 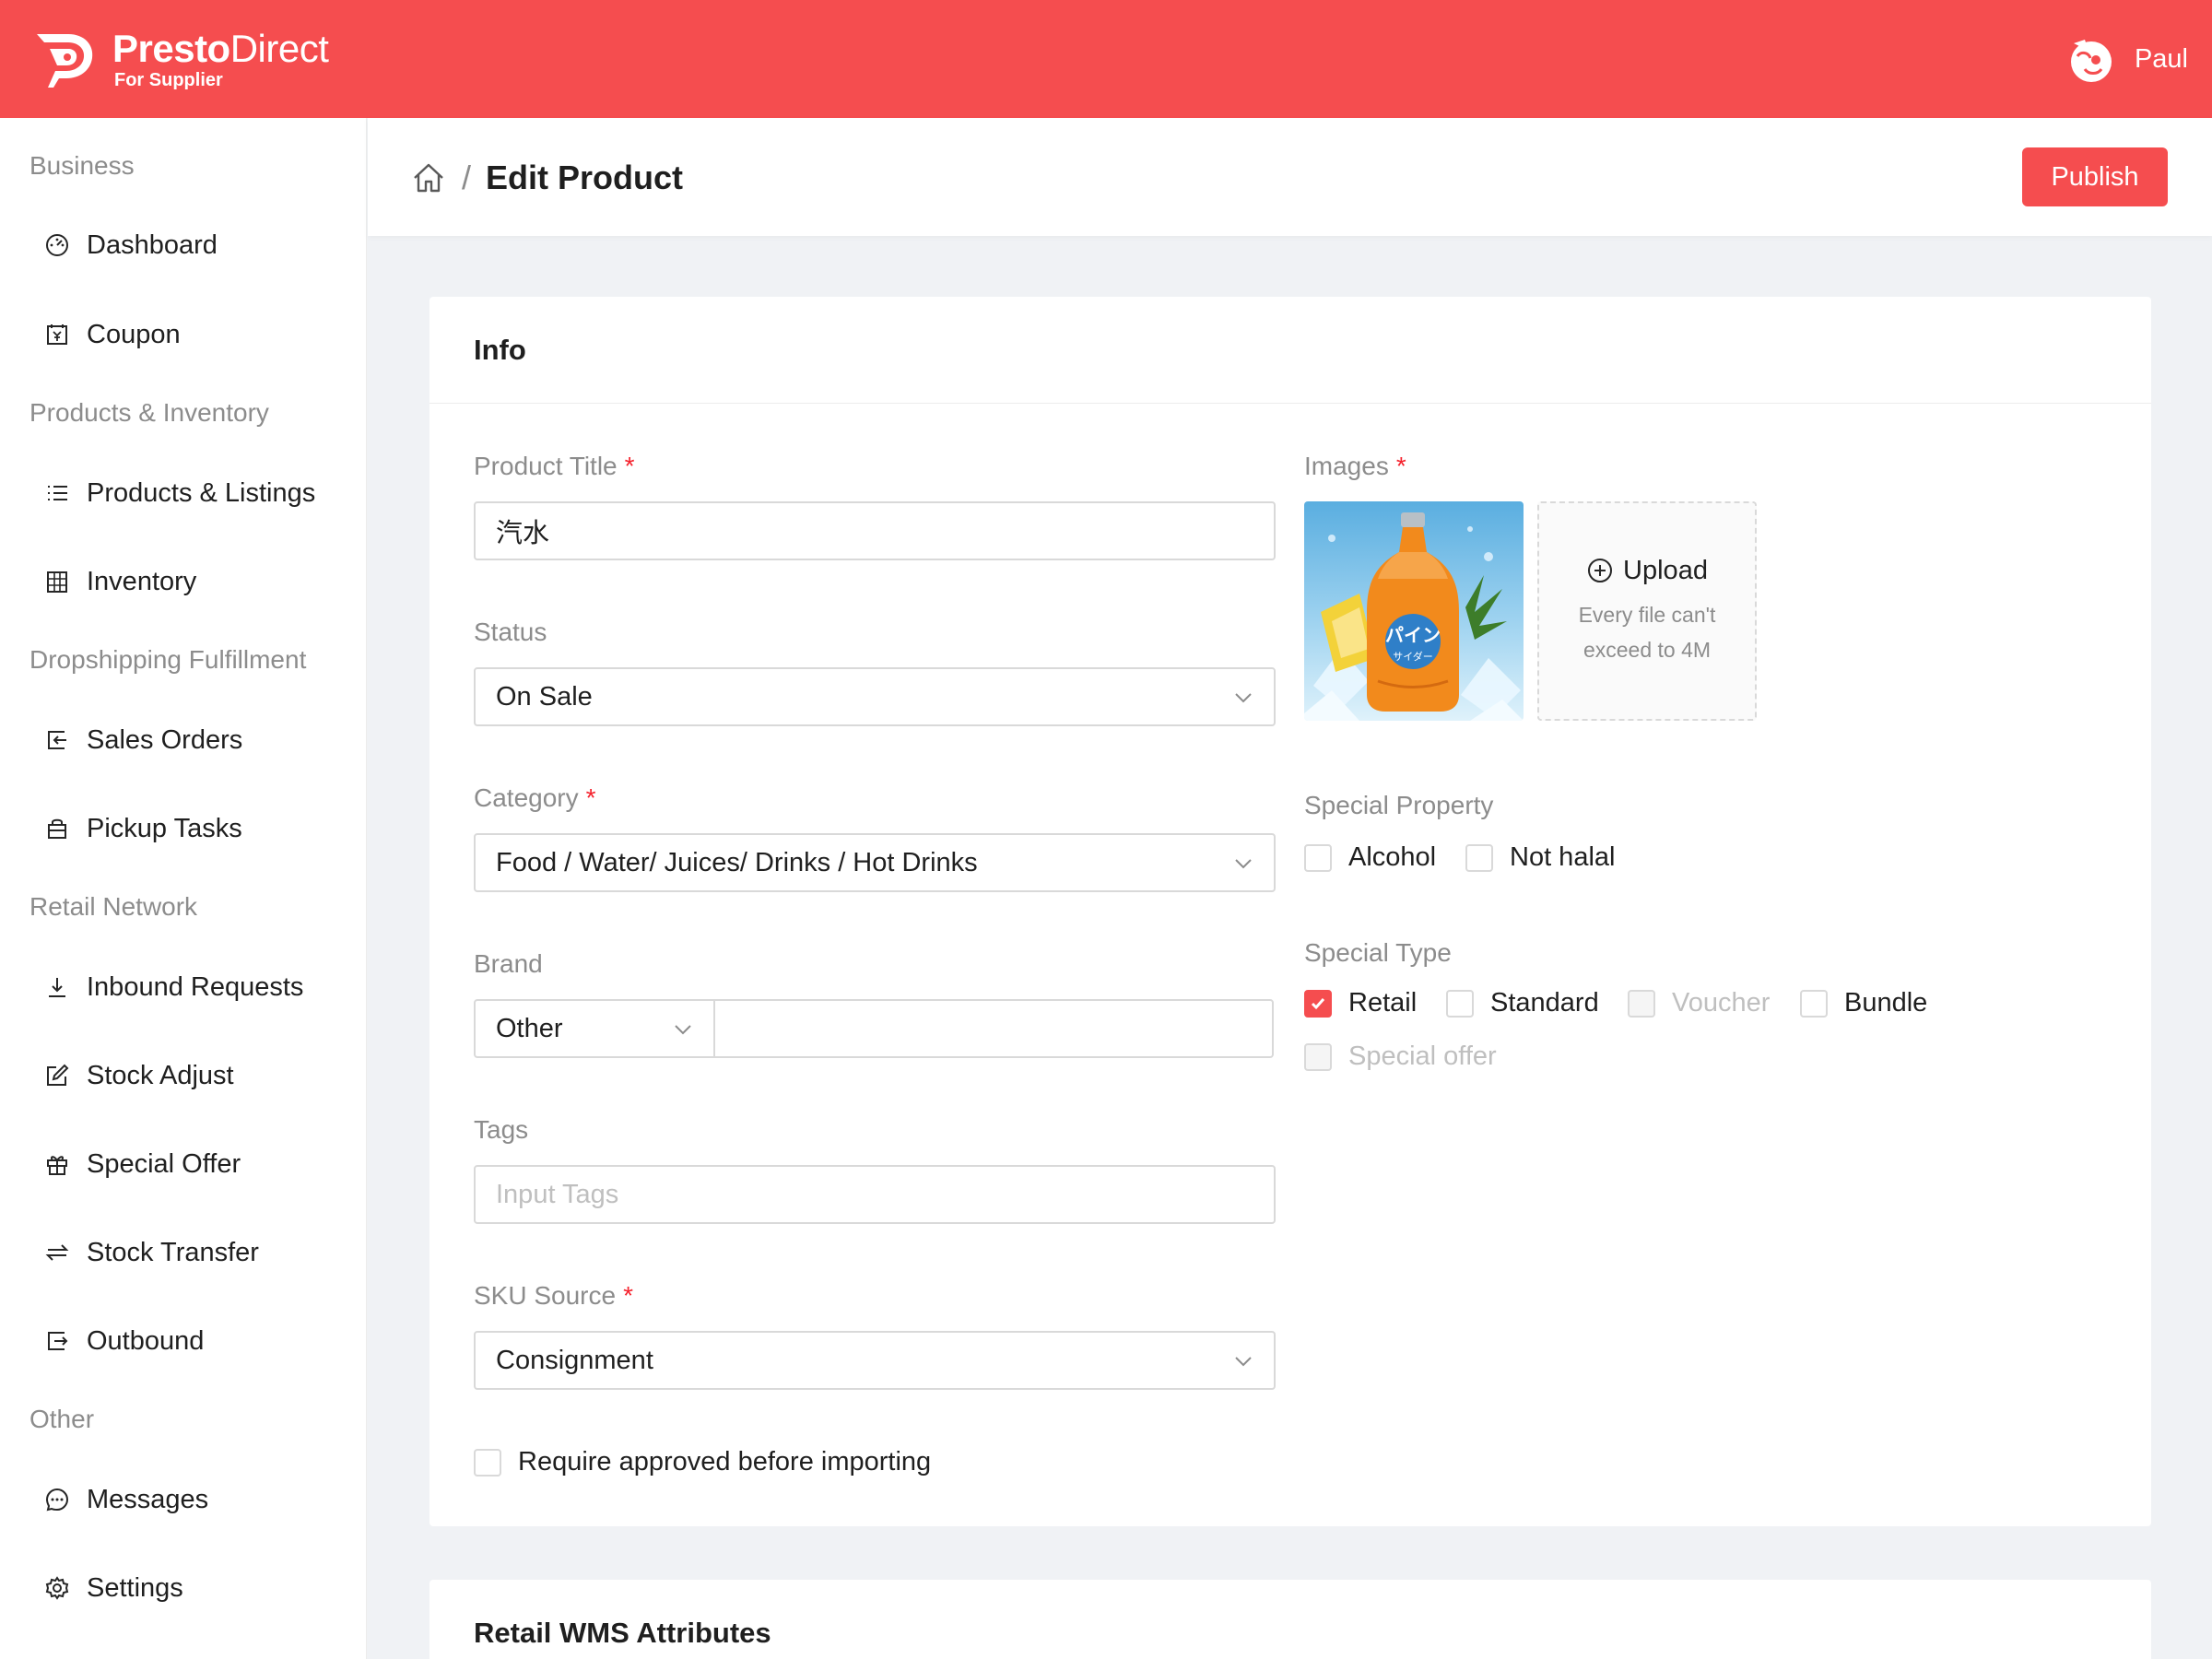 I want to click on product-title-input: 汽水, so click(x=875, y=530).